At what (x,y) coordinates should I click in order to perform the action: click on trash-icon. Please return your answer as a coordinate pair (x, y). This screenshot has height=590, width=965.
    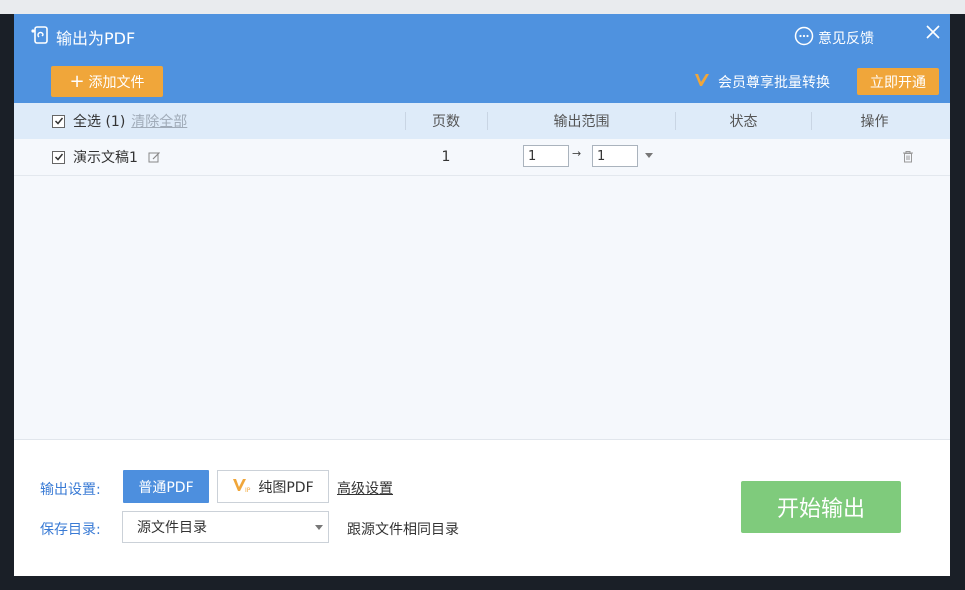
    Looking at the image, I should click on (908, 157).